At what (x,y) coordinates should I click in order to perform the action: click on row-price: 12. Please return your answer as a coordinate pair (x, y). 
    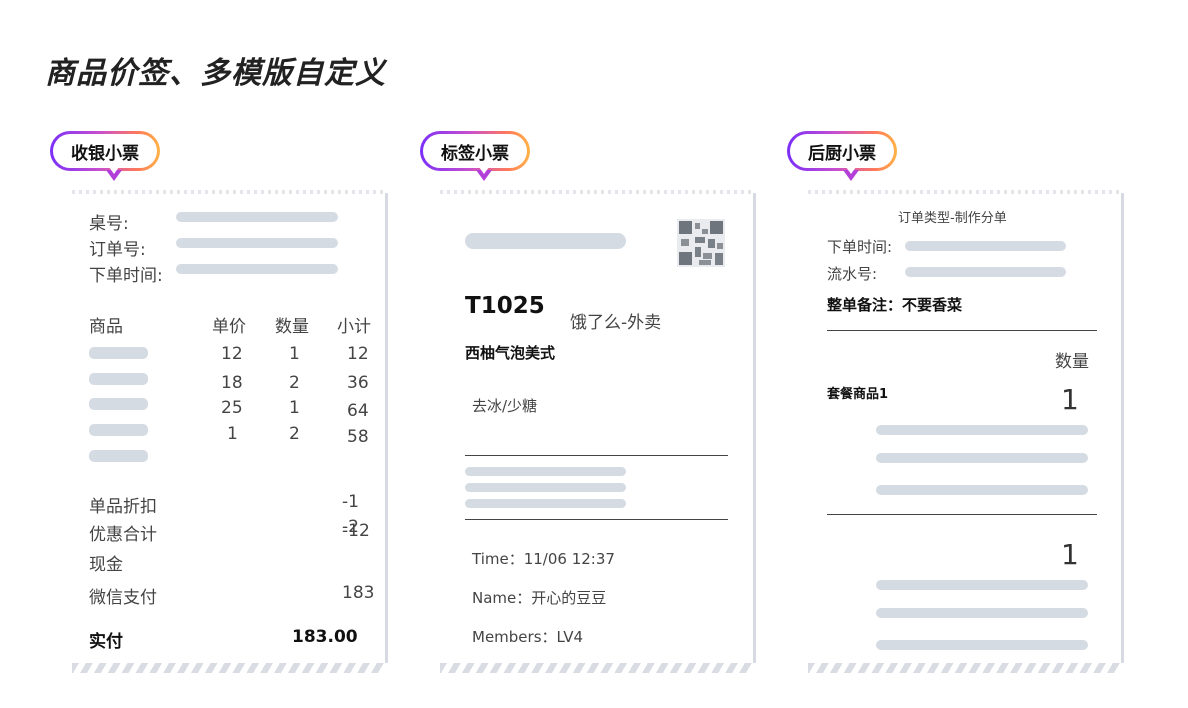
    Looking at the image, I should click on (232, 354).